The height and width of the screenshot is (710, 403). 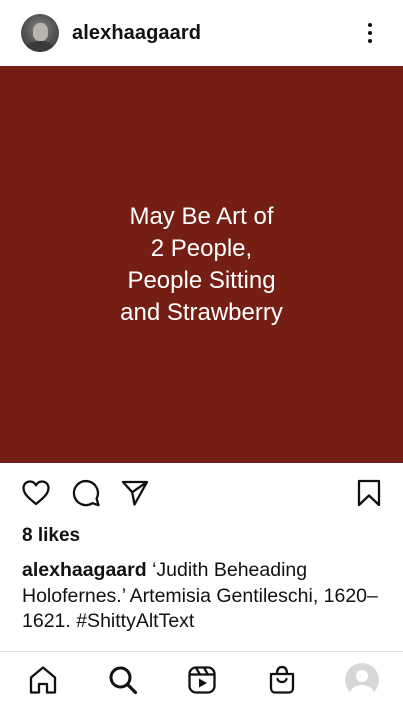 I want to click on comment-bubble-icon, so click(x=86, y=493).